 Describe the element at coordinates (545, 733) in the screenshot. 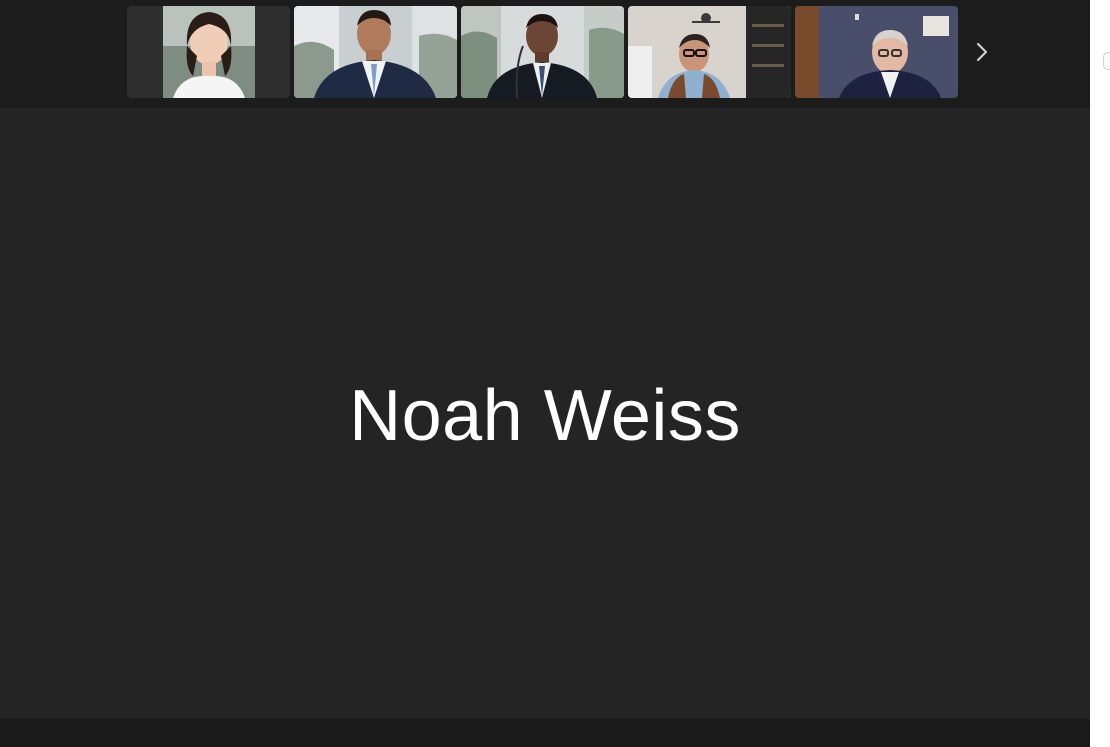

I see `meeting-controls-bar` at that location.